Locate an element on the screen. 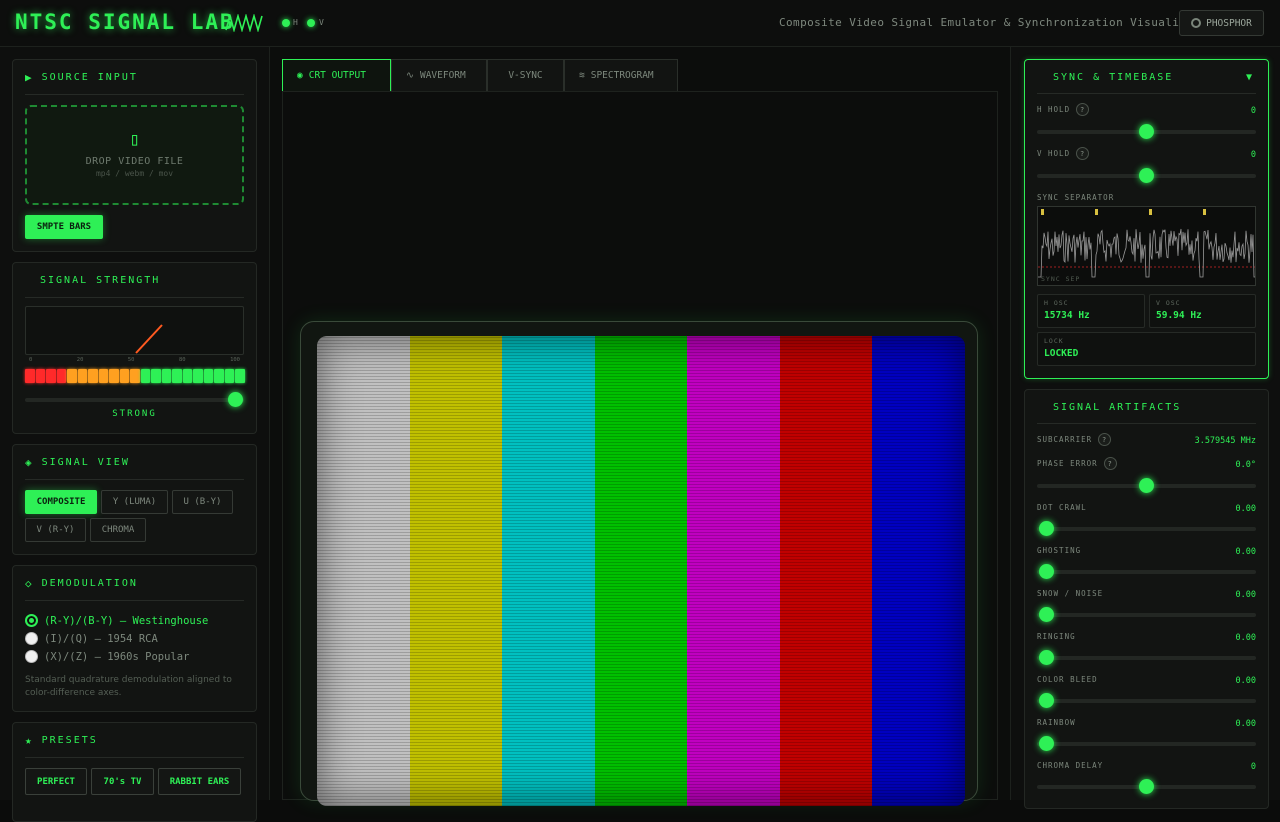  presets-panel: ★ PRESETS PERFECT 70's TV RABBIT EARS is located at coordinates (134, 772).